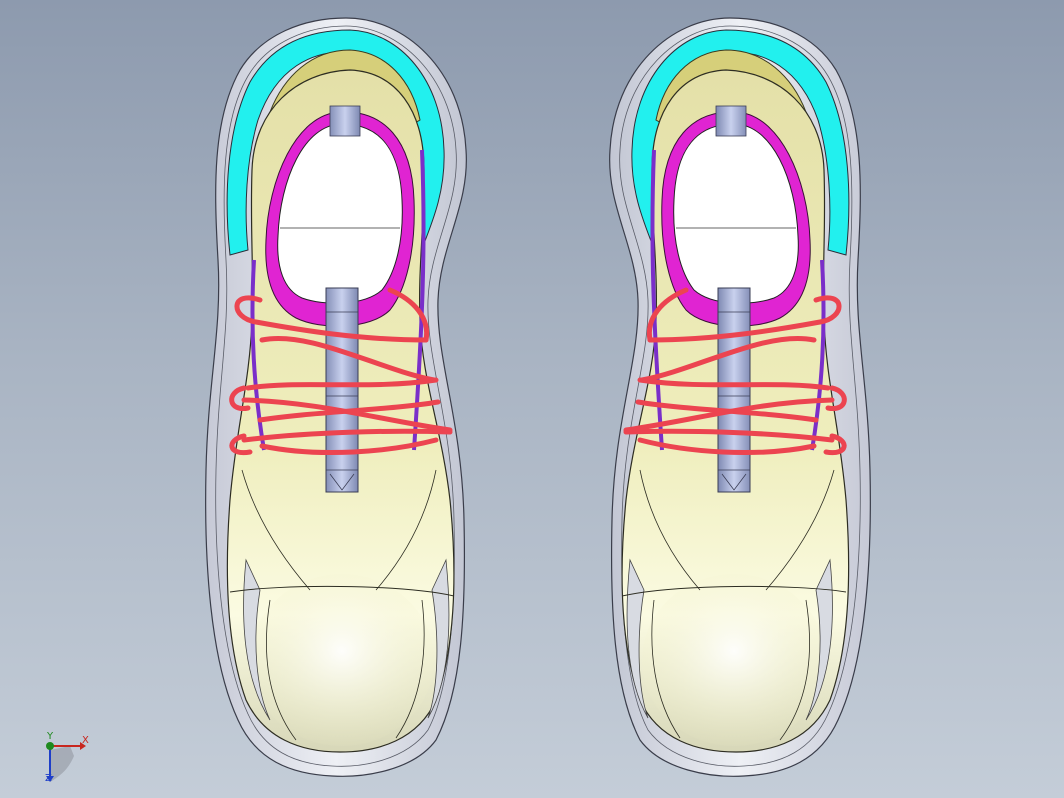  What do you see at coordinates (48, 778) in the screenshot?
I see `z-axis-label: Z` at bounding box center [48, 778].